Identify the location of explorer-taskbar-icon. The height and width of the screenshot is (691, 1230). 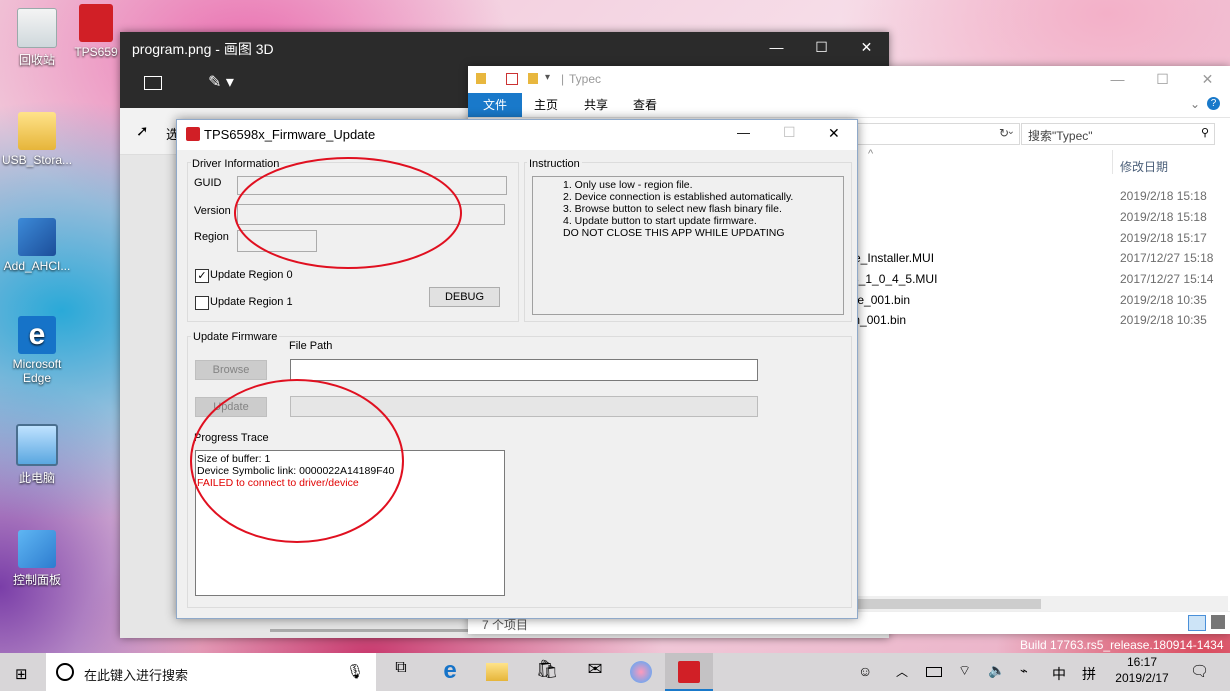
(497, 672).